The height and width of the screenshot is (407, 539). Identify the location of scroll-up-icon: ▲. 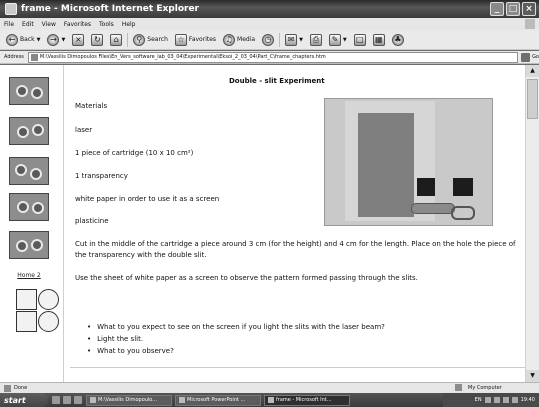
(532, 71).